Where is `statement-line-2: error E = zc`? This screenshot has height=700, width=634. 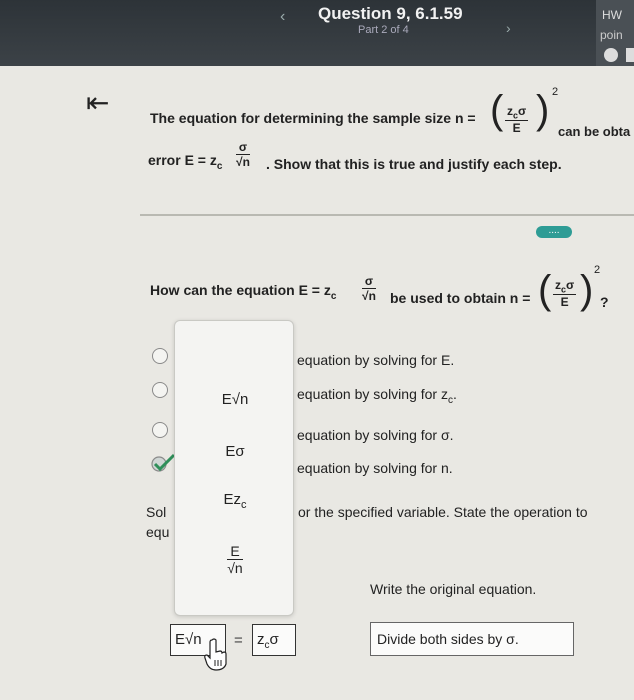
statement-line-2: error E = zc is located at coordinates (185, 162).